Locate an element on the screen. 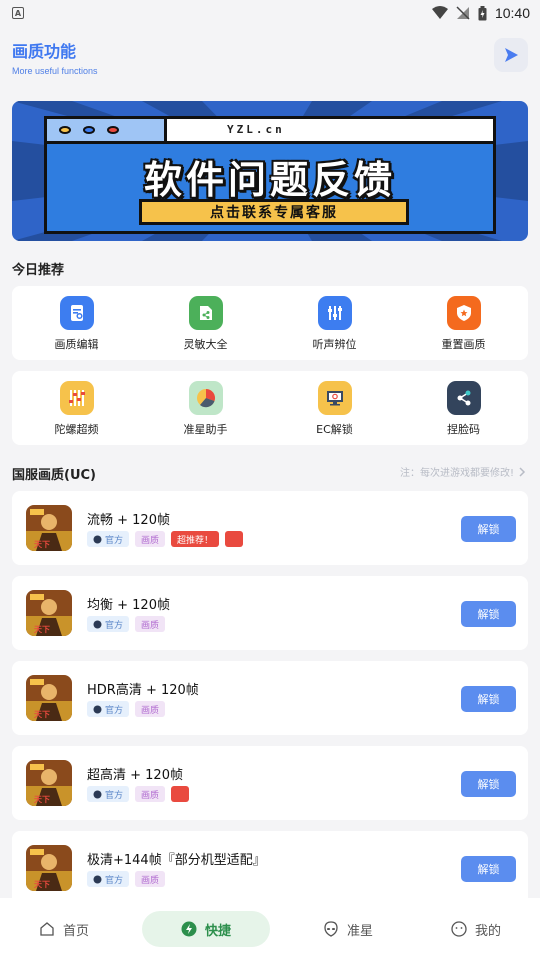  grid-item-reset-quality: 重置画质 is located at coordinates (463, 323).